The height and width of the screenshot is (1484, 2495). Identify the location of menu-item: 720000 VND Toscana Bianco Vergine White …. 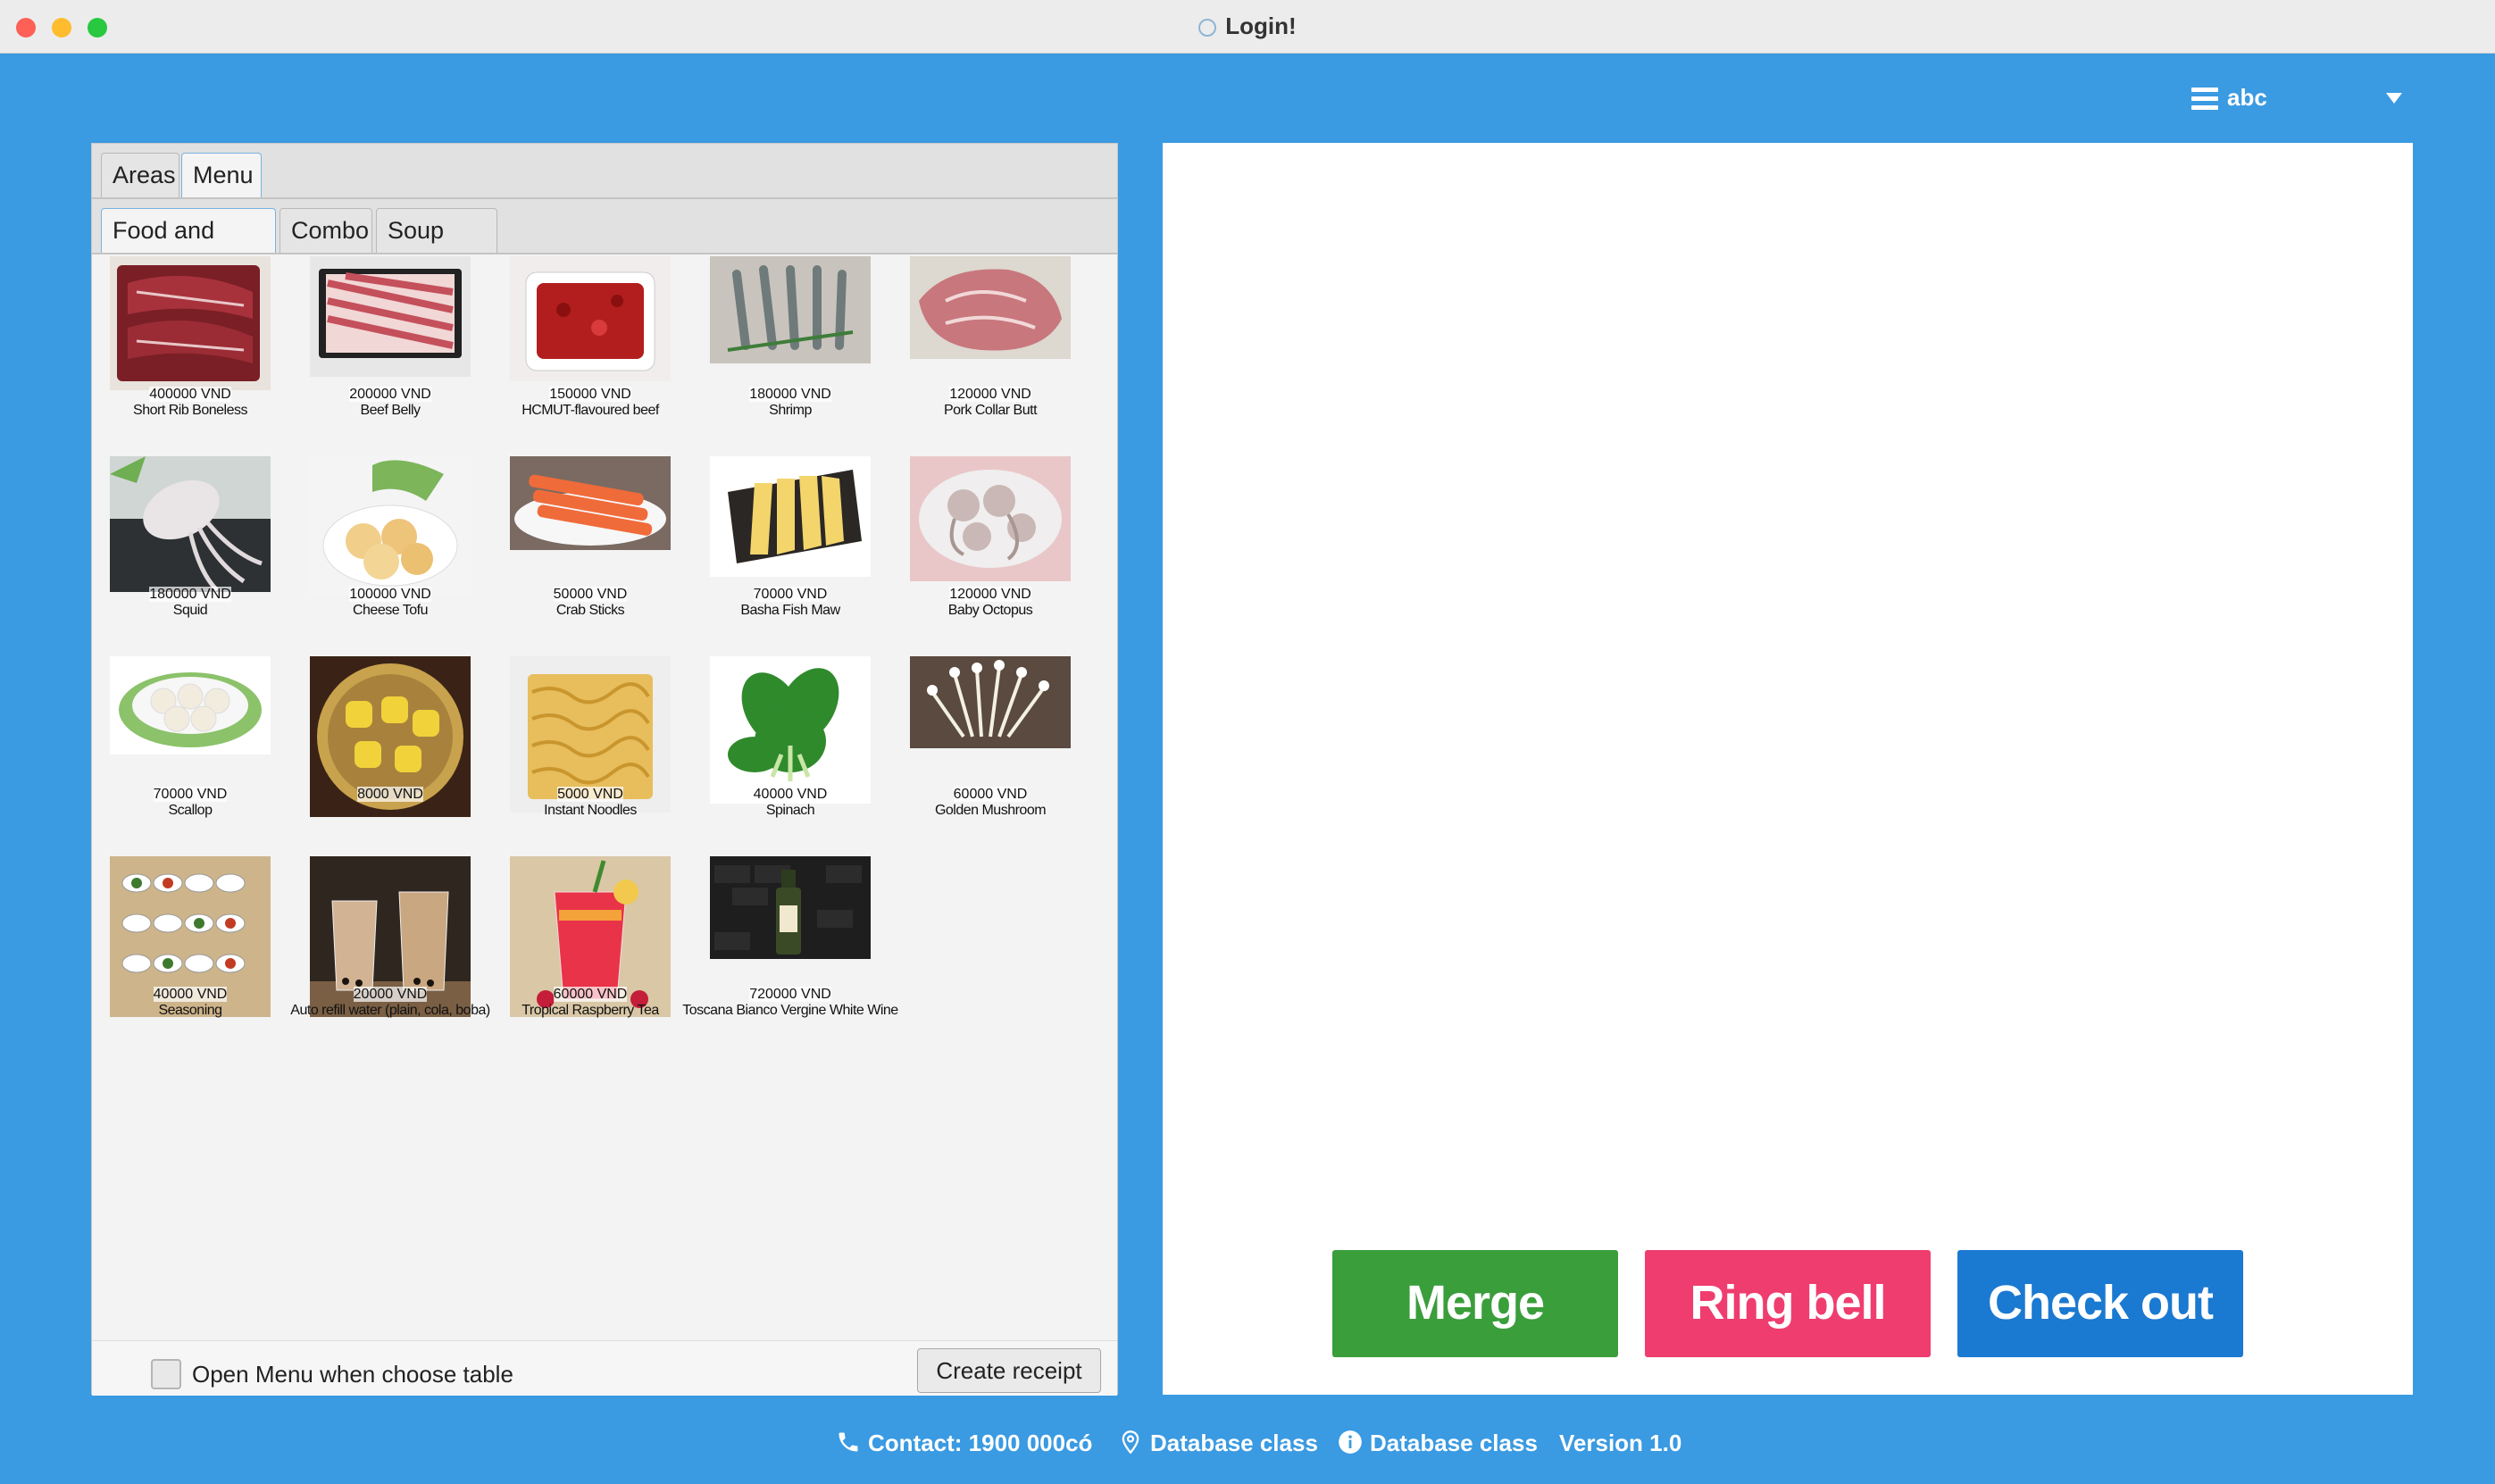
(790, 937).